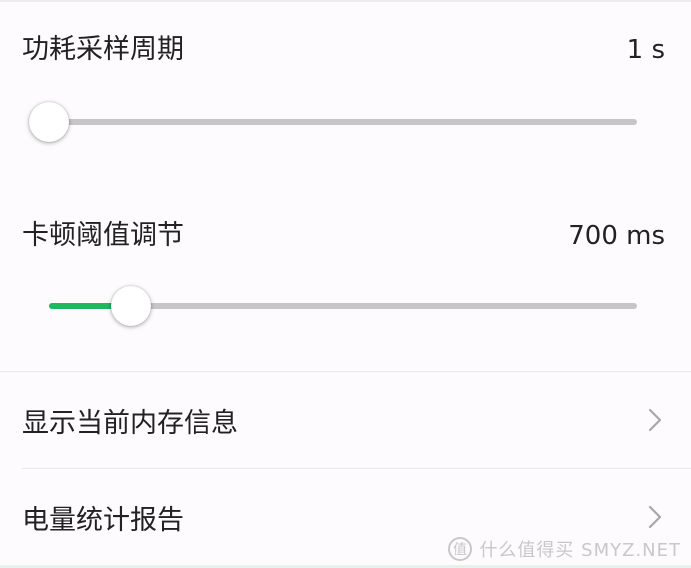  Describe the element at coordinates (343, 49) in the screenshot. I see `power-sampling-row: 功耗采样周期 1 s` at that location.